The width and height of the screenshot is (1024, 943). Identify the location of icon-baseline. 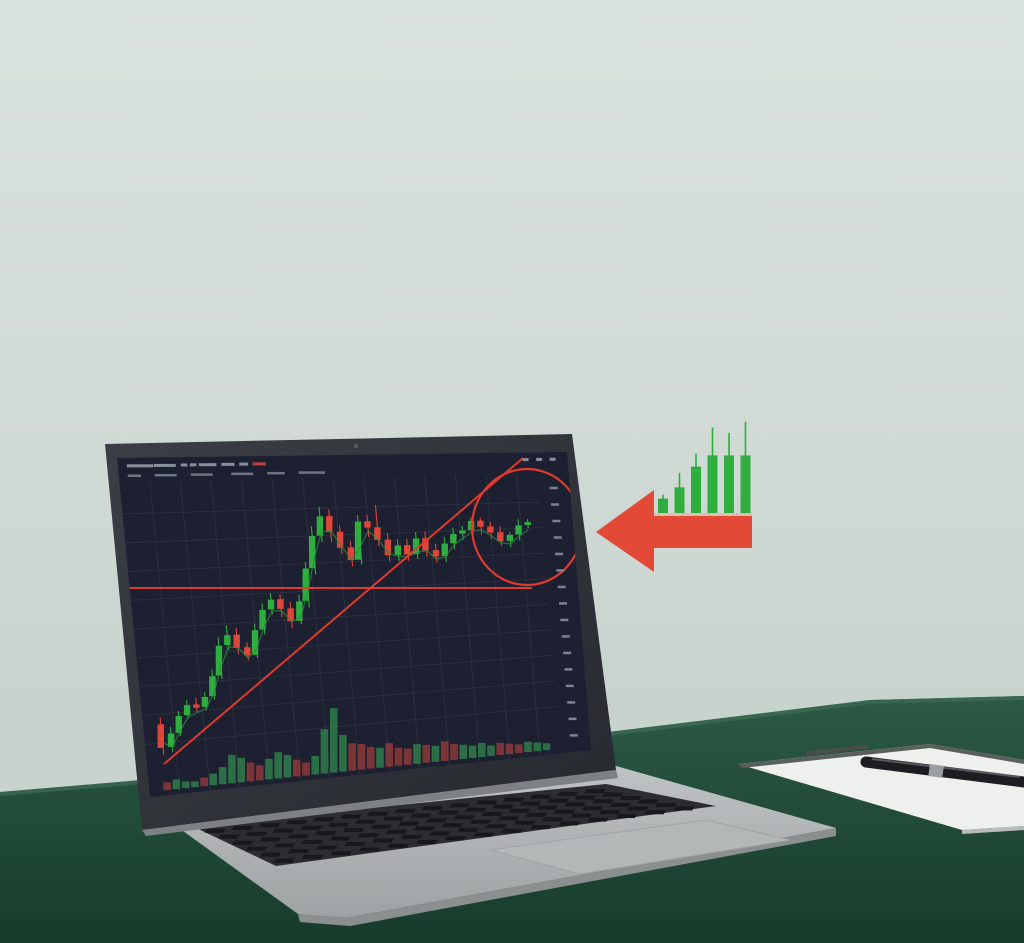
(703, 514).